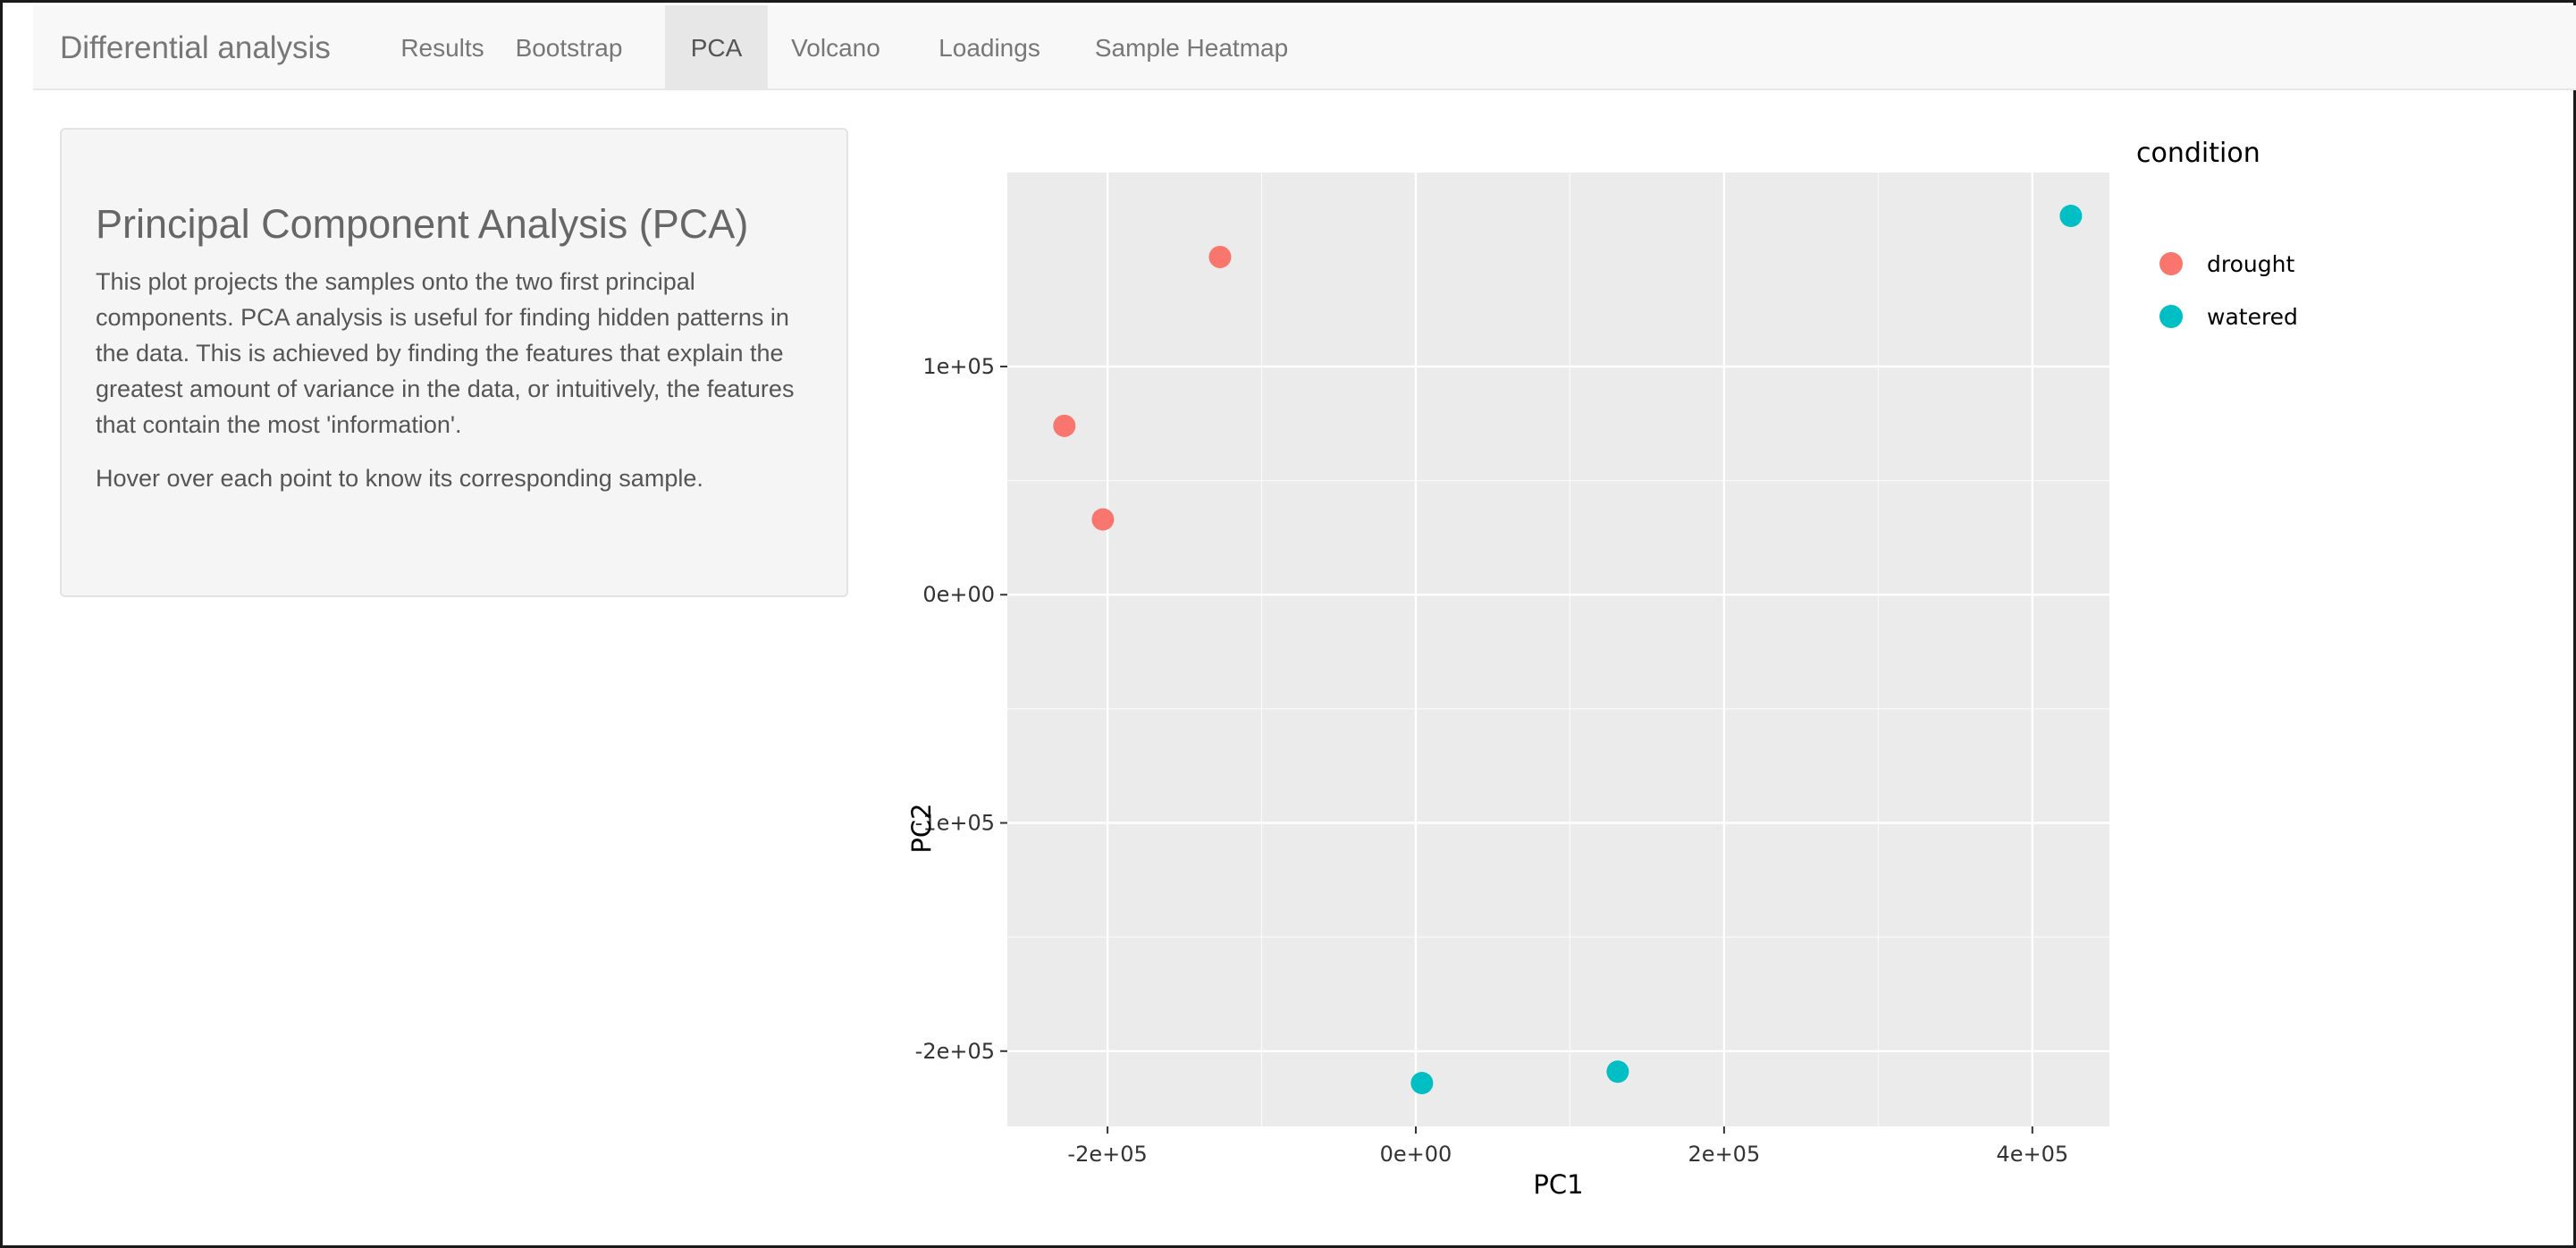 This screenshot has width=2576, height=1248. Describe the element at coordinates (1416, 1154) in the screenshot. I see `x-tick-label: 0e+00` at that location.